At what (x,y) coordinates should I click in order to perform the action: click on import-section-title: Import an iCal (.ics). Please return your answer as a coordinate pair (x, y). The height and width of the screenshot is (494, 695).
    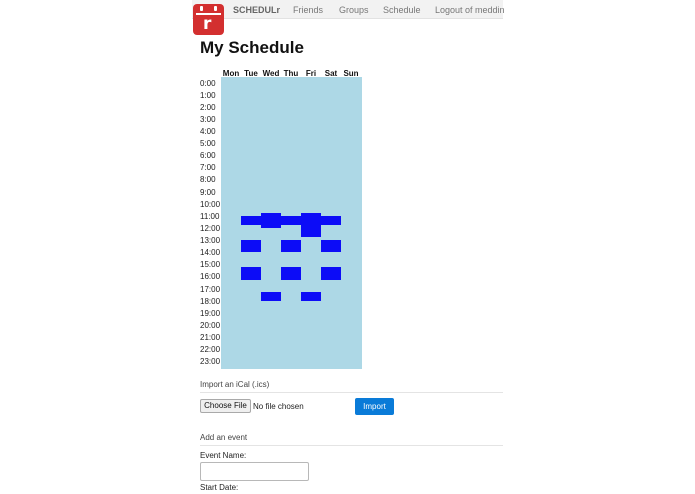
    Looking at the image, I should click on (235, 384).